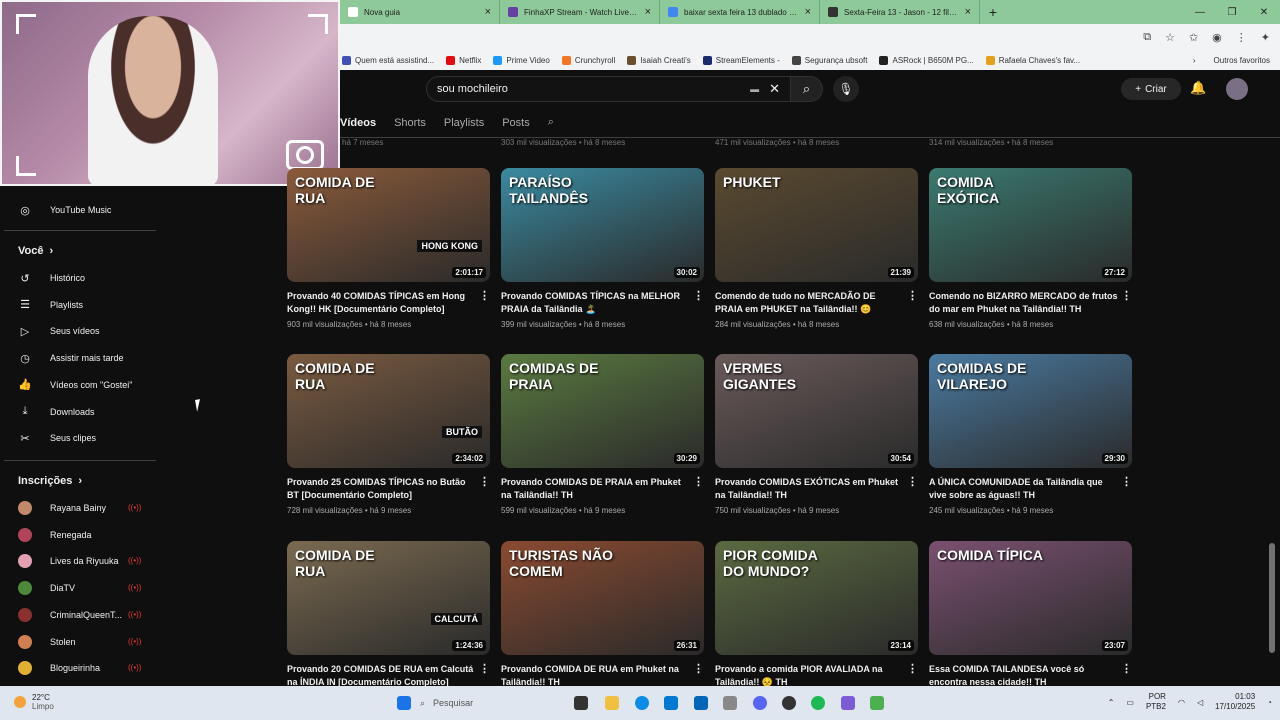  I want to click on sidebar-item: ⤓ Downloads, so click(56, 412).